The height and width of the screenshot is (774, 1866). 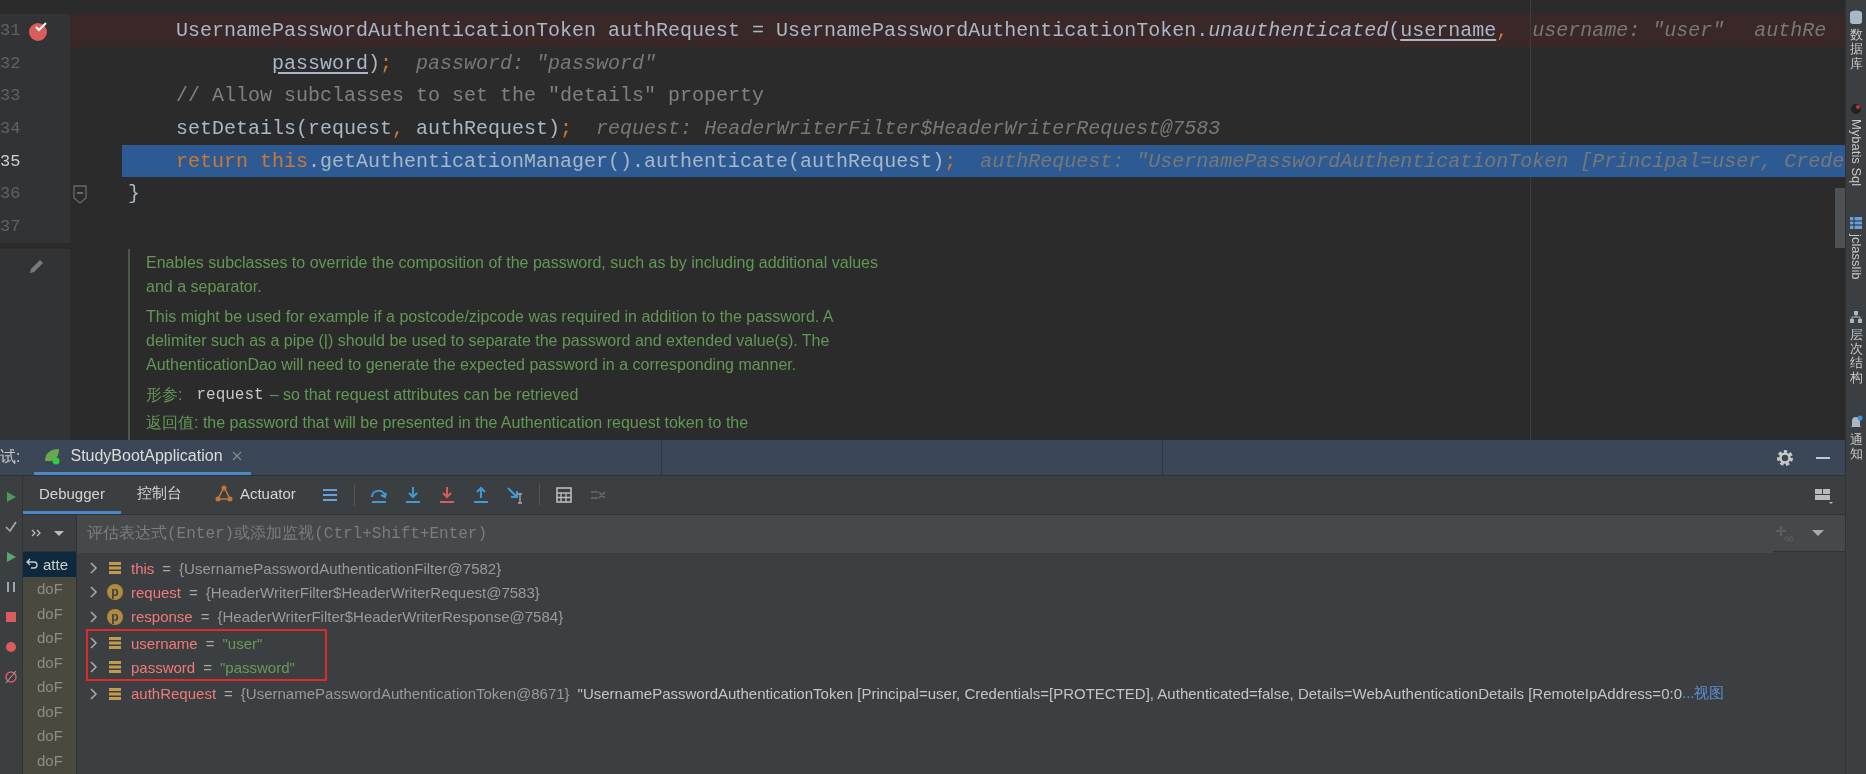 I want to click on doc-paragraph: This might be used for example if a postcode/zipcode was required in addition to the password. A delimiter such as a pipe (|) should be used to separate the password and extended value(s). The AuthenticationDao will need to generate the expected password in a corresponding manner., so click(x=490, y=340).